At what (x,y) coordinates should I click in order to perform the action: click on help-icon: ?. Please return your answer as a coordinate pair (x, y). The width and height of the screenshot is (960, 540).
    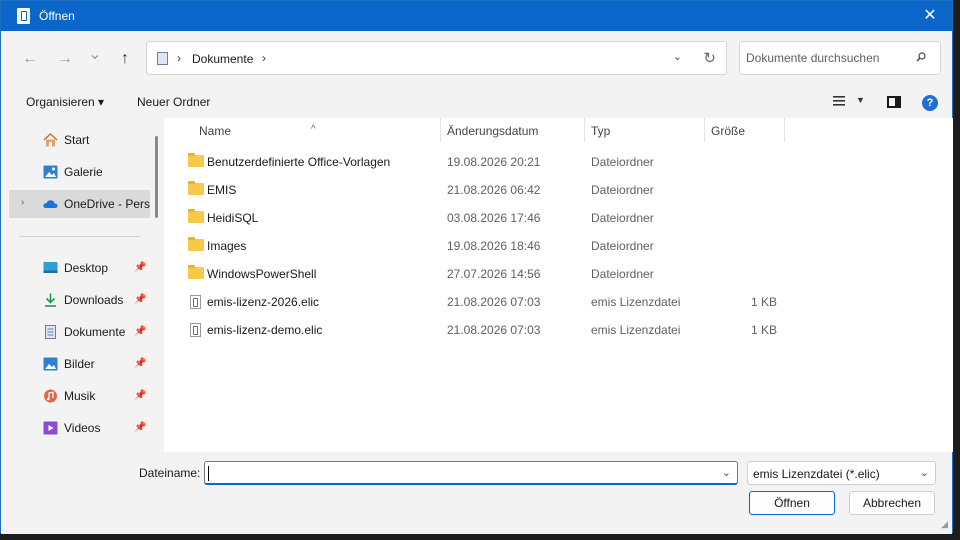
    Looking at the image, I should click on (930, 103).